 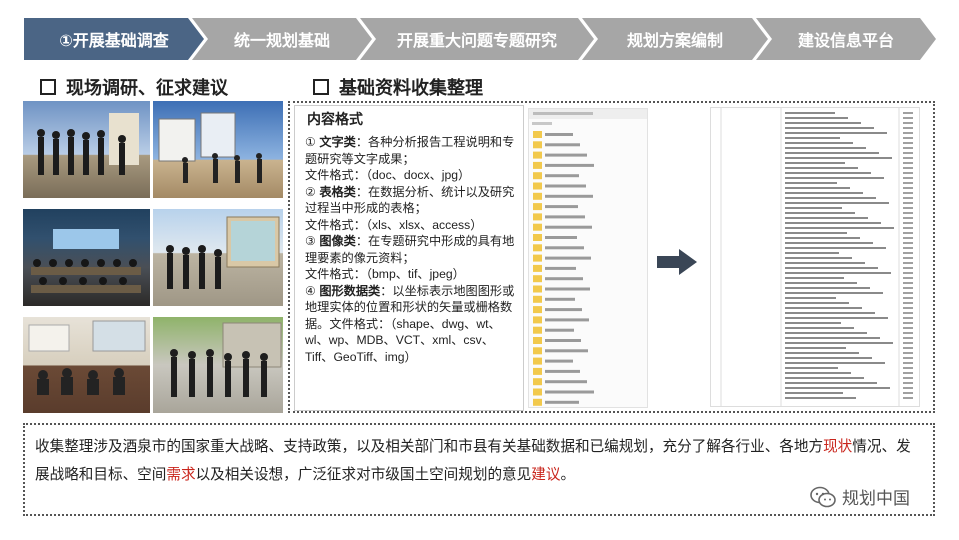 I want to click on step-2: 统一规划基础, so click(x=282, y=39).